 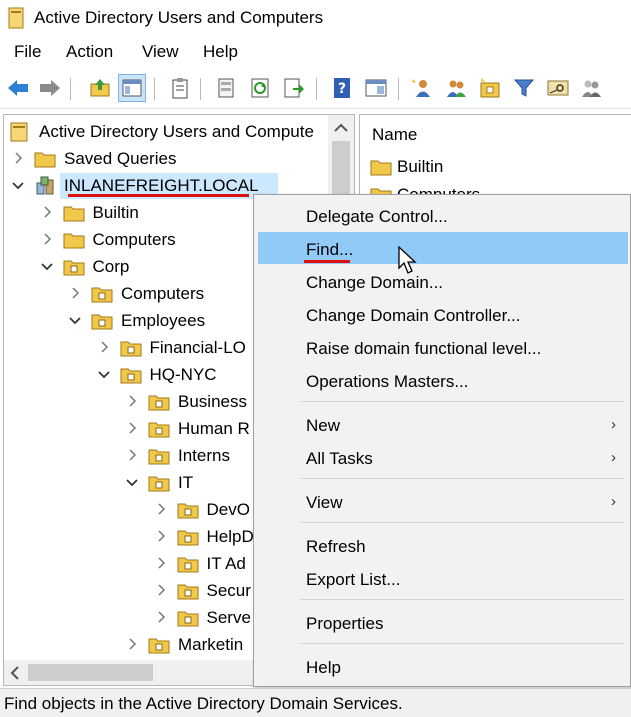 I want to click on scroll-left-arrow-icon, so click(x=15, y=673).